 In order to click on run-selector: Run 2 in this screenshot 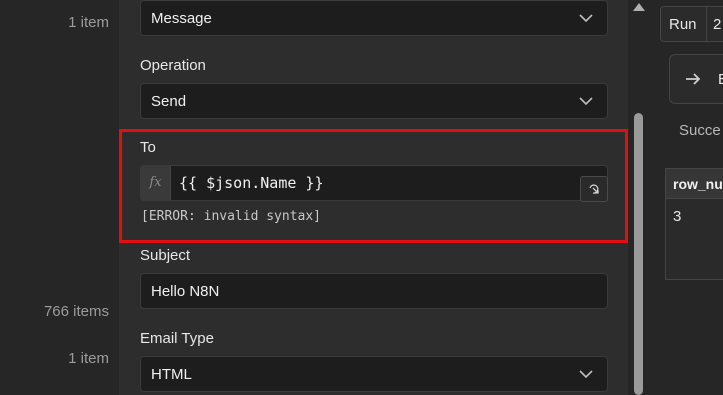, I will do `click(691, 24)`.